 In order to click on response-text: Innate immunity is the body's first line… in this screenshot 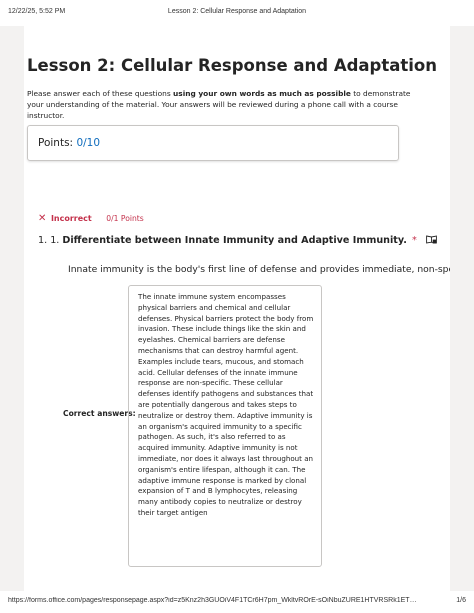, I will do `click(259, 269)`.